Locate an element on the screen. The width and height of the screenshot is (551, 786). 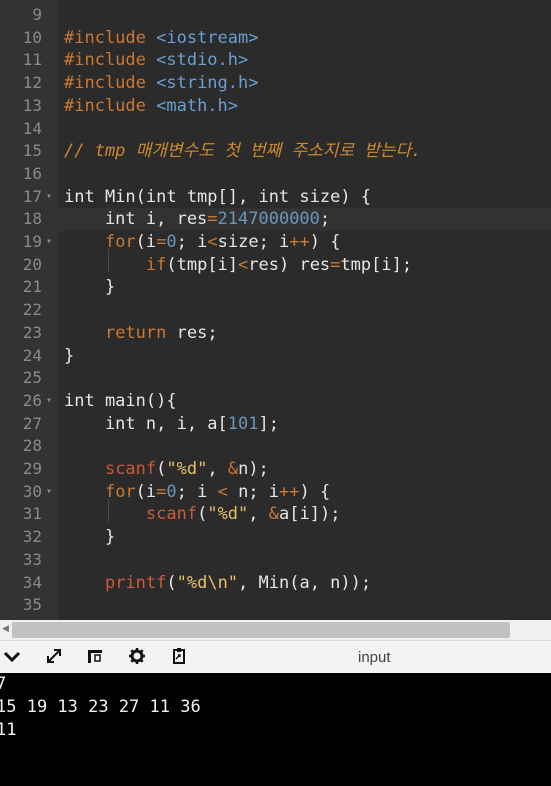
code-token: & is located at coordinates (274, 514).